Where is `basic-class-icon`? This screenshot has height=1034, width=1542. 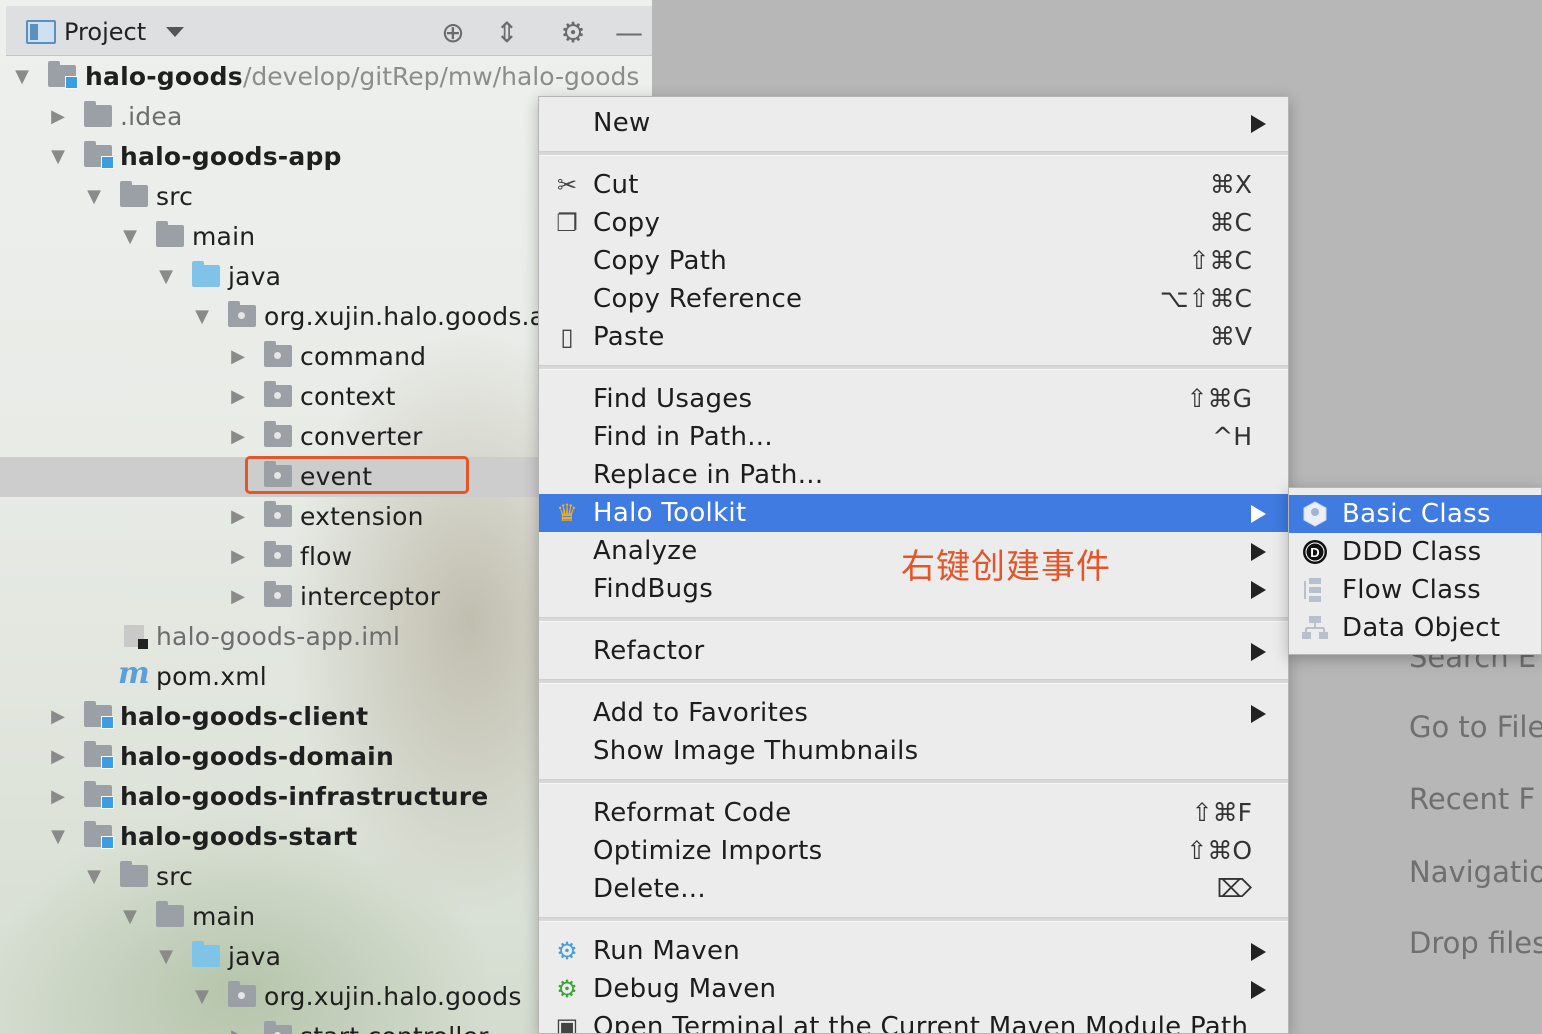
basic-class-icon is located at coordinates (1315, 514).